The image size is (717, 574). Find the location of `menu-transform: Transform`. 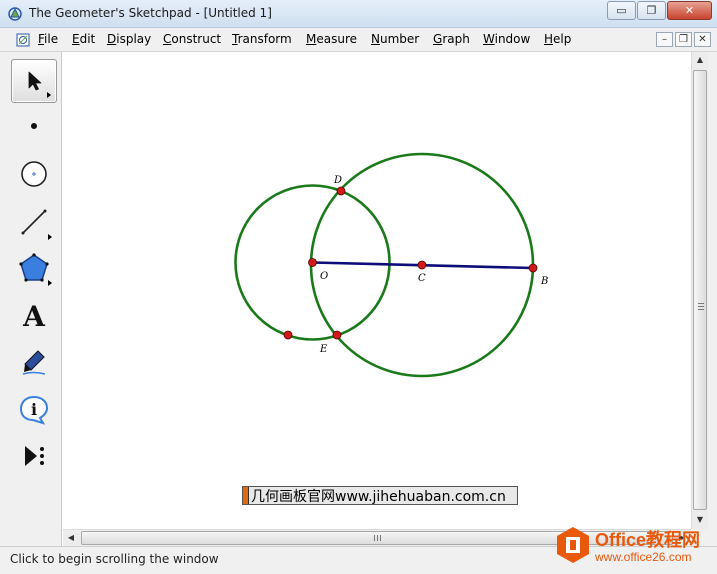

menu-transform: Transform is located at coordinates (262, 39).